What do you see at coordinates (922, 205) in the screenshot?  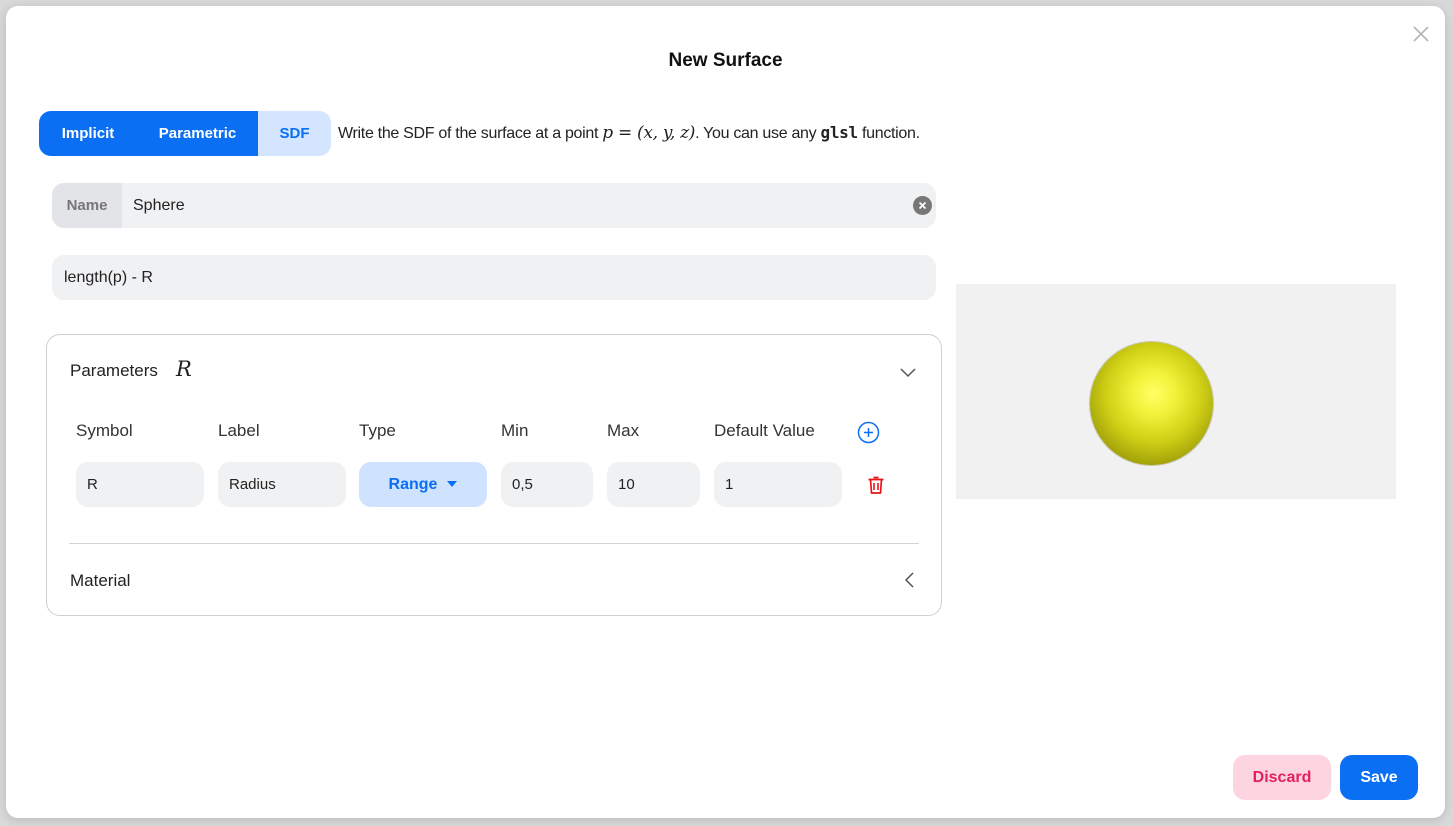 I see `clear-icon` at bounding box center [922, 205].